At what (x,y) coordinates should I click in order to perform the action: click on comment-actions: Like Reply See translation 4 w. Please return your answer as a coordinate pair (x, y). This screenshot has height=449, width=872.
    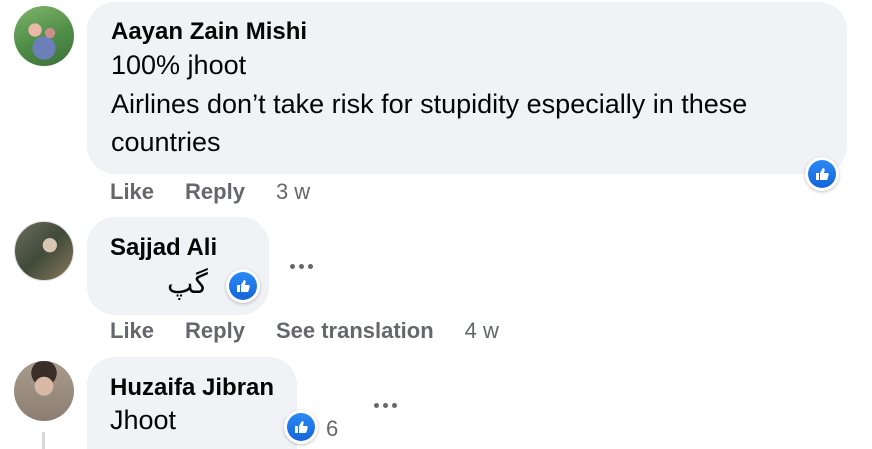
    Looking at the image, I should click on (304, 331).